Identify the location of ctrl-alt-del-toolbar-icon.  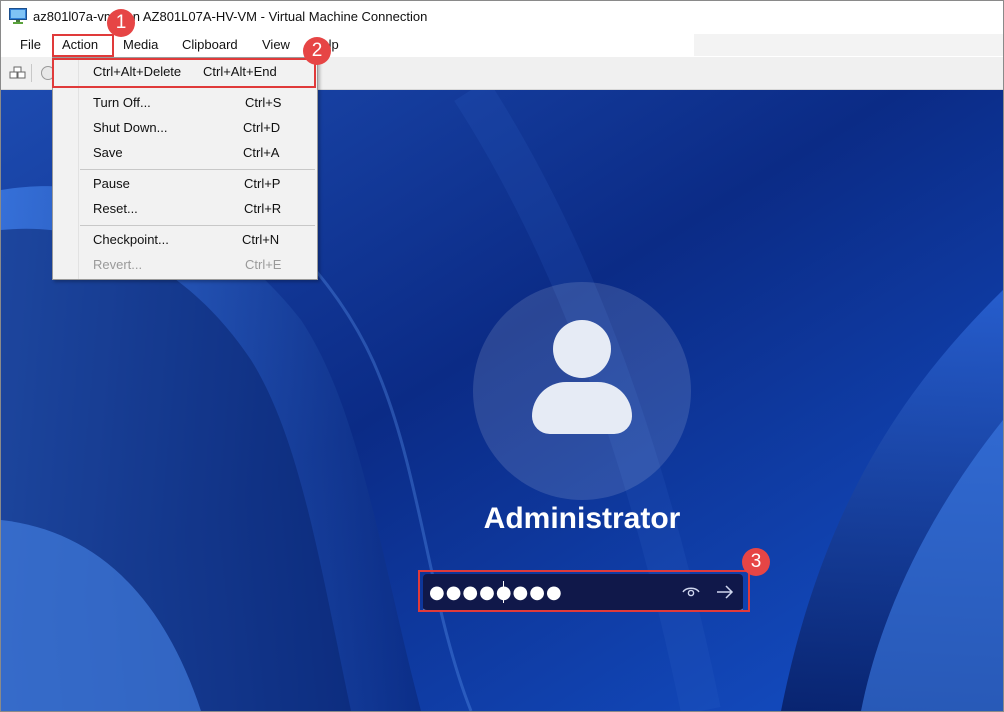
(18, 73).